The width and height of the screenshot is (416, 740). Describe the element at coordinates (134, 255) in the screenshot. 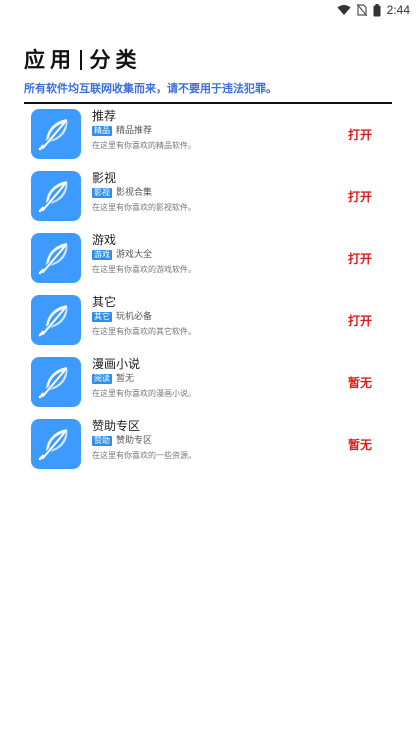

I see `category-tag-label: 游戏大全` at that location.